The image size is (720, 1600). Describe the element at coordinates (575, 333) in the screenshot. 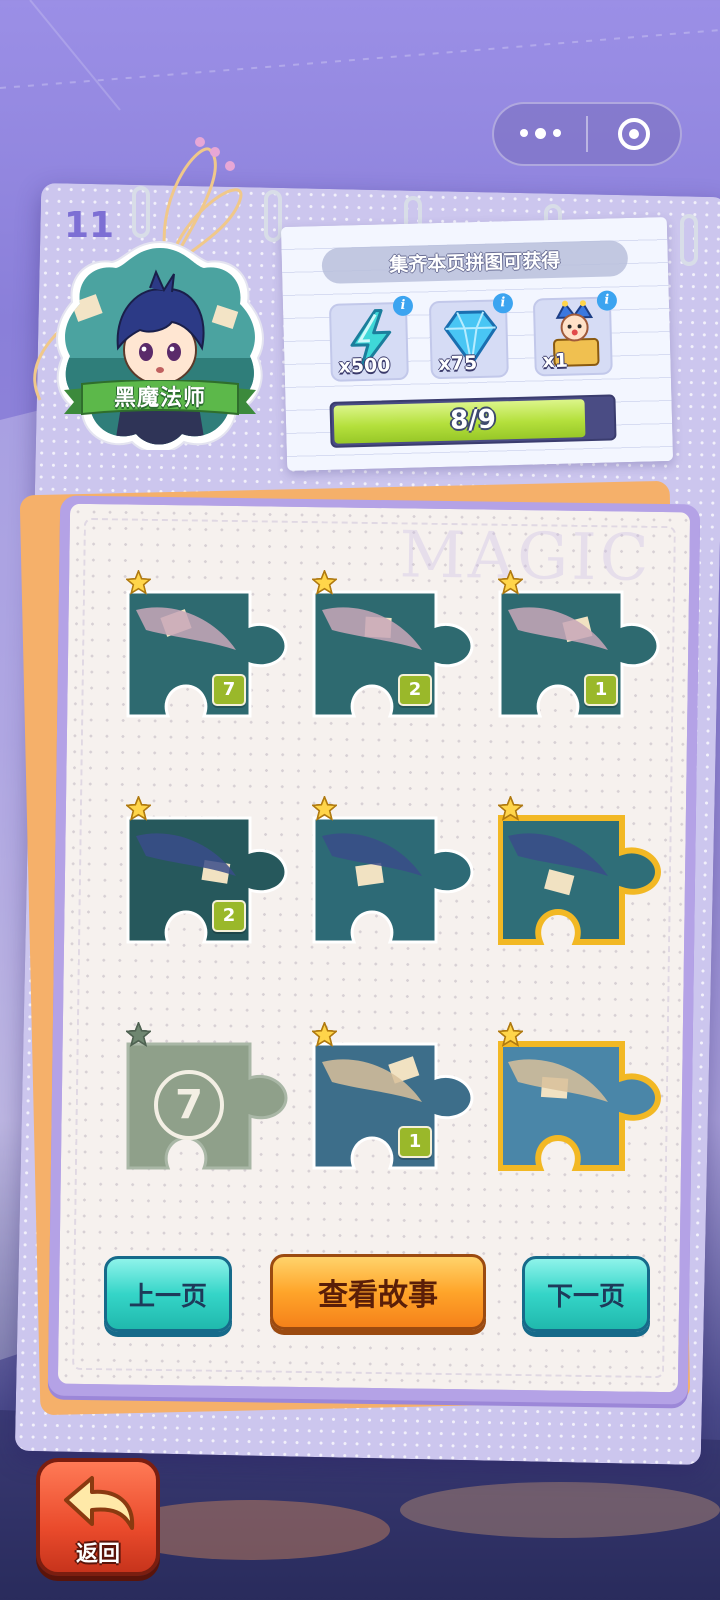

I see `reward-item-character: i x1` at that location.